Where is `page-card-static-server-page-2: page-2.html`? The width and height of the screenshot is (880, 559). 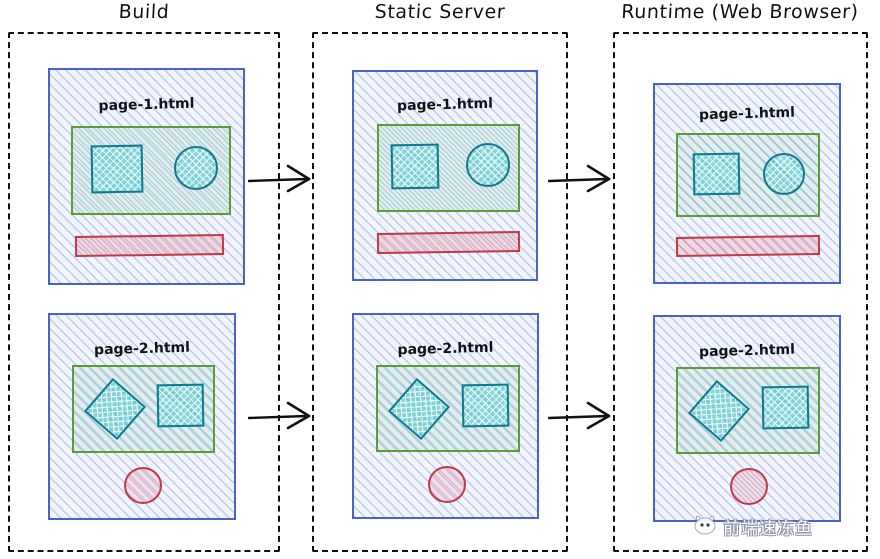 page-card-static-server-page-2: page-2.html is located at coordinates (445, 416).